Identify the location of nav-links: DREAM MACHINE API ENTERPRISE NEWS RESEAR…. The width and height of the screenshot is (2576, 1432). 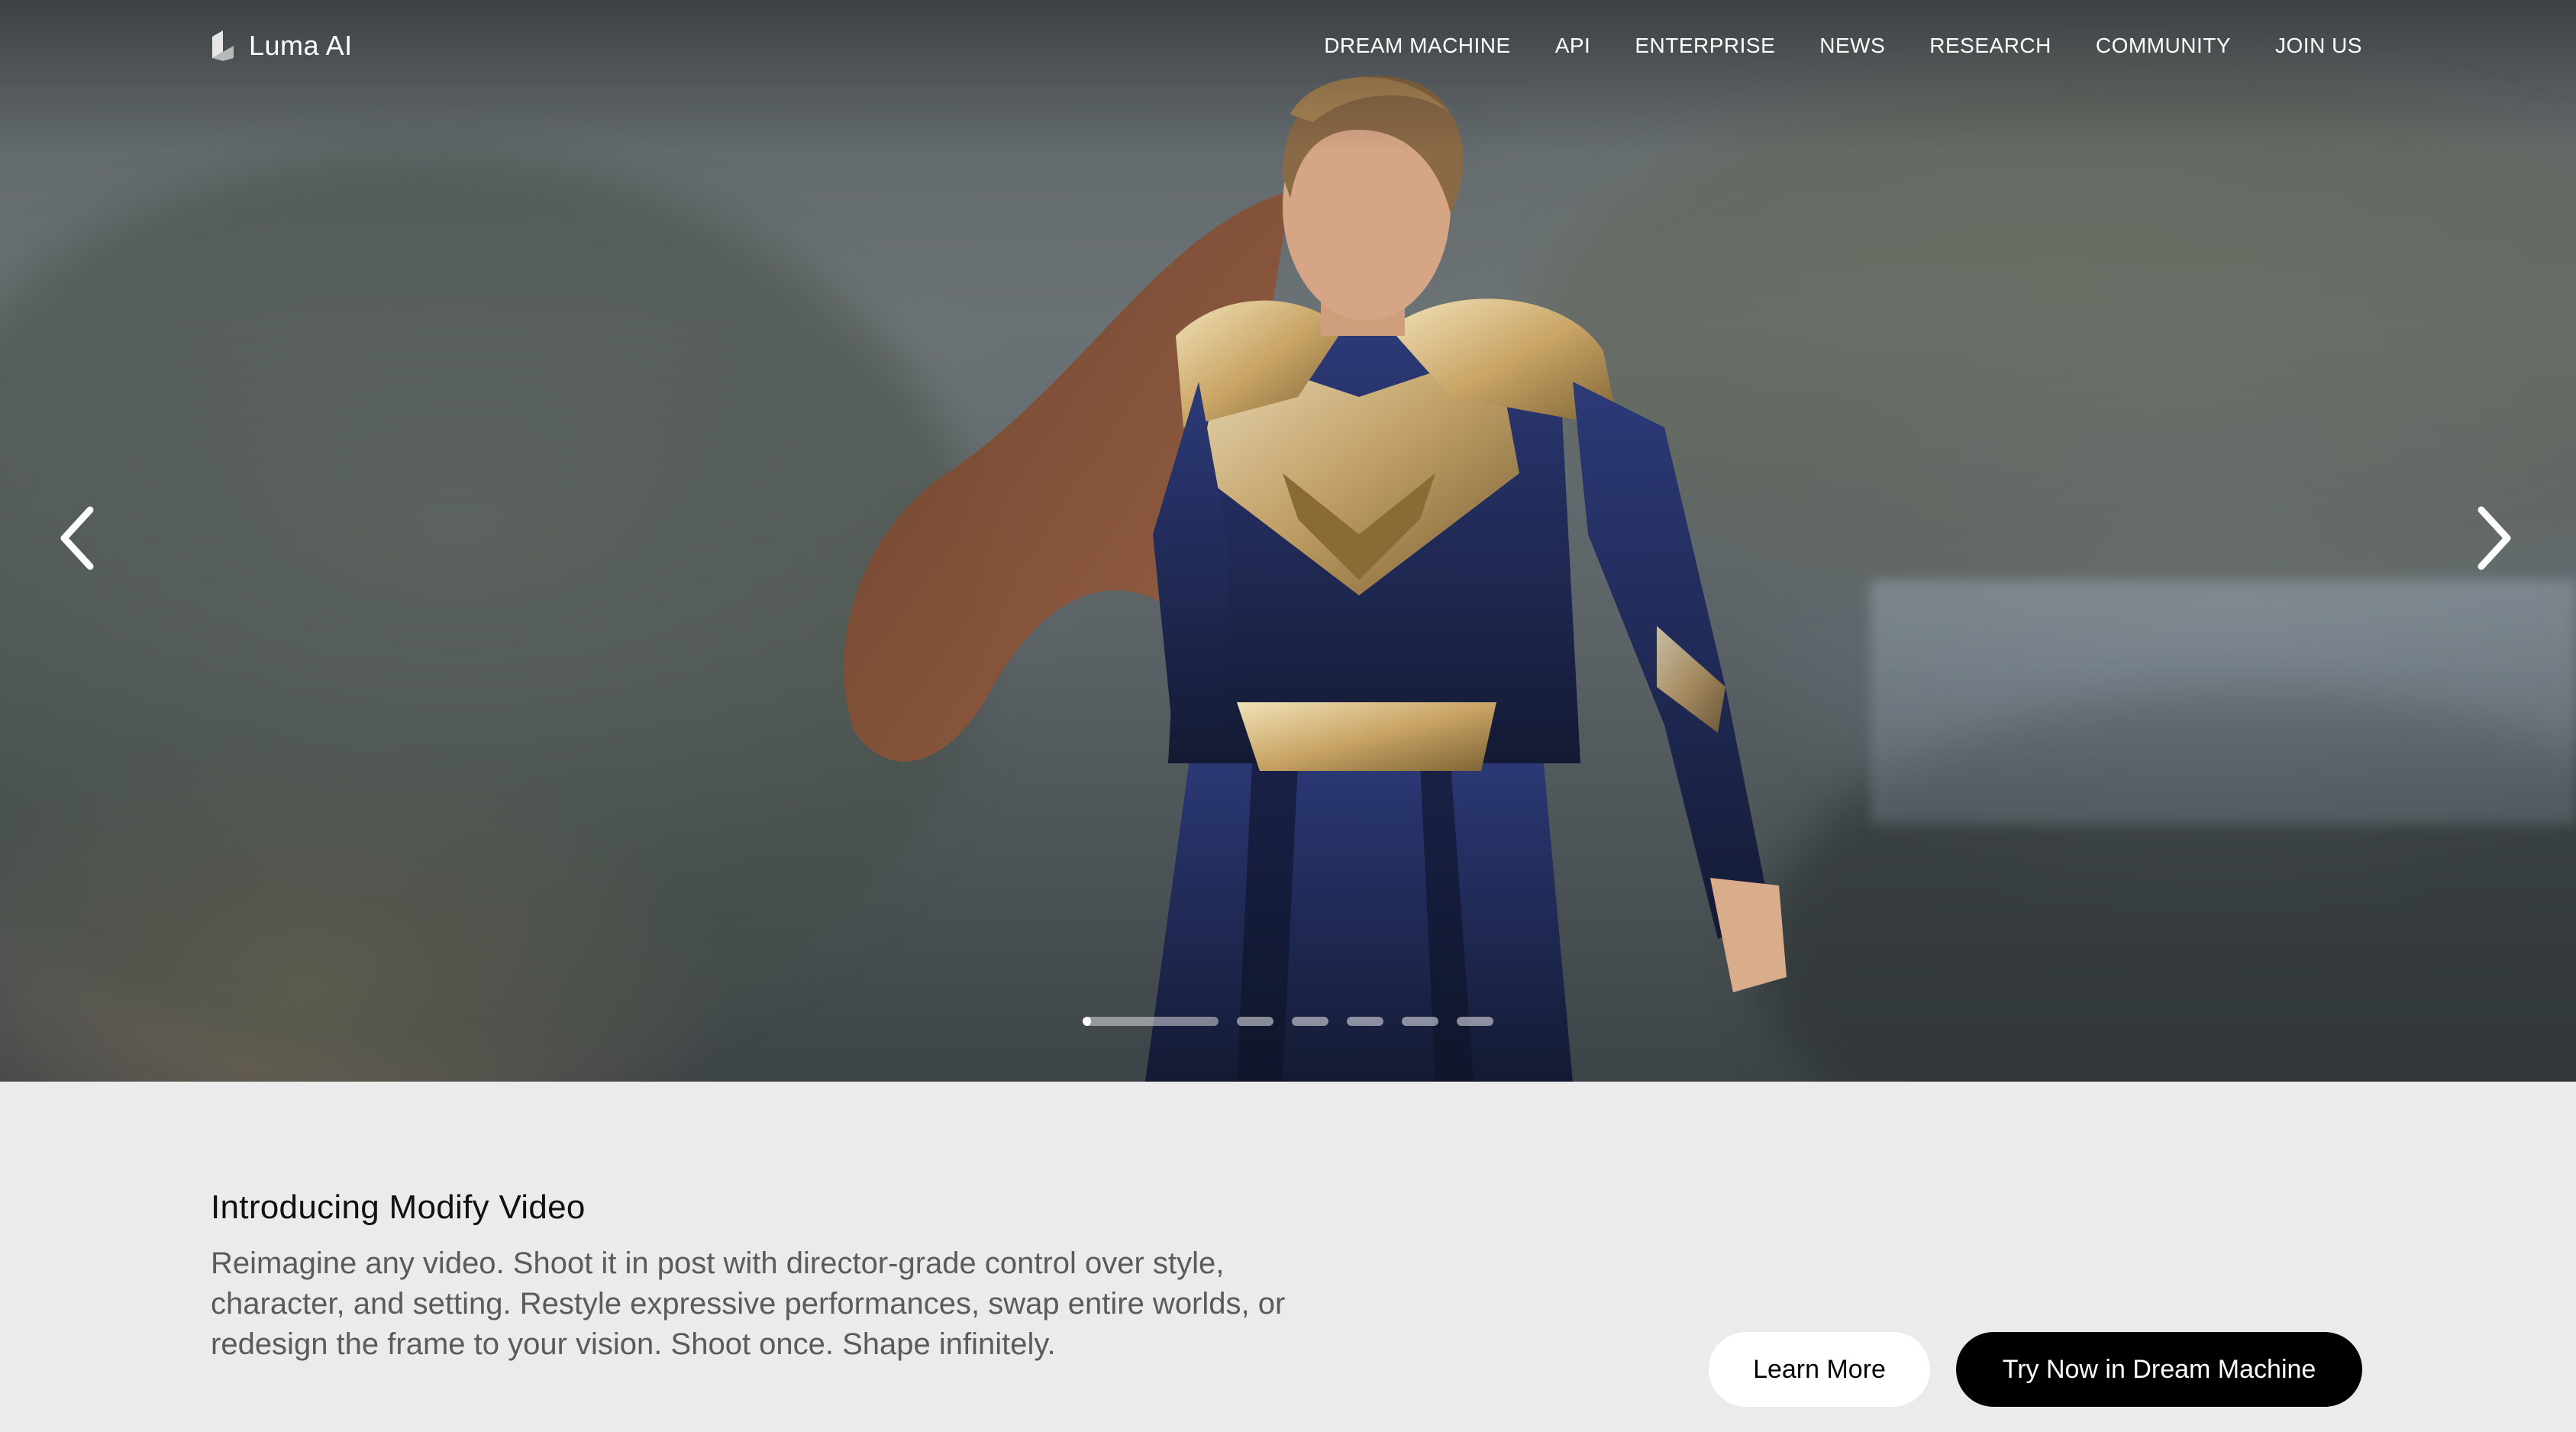
(1843, 46).